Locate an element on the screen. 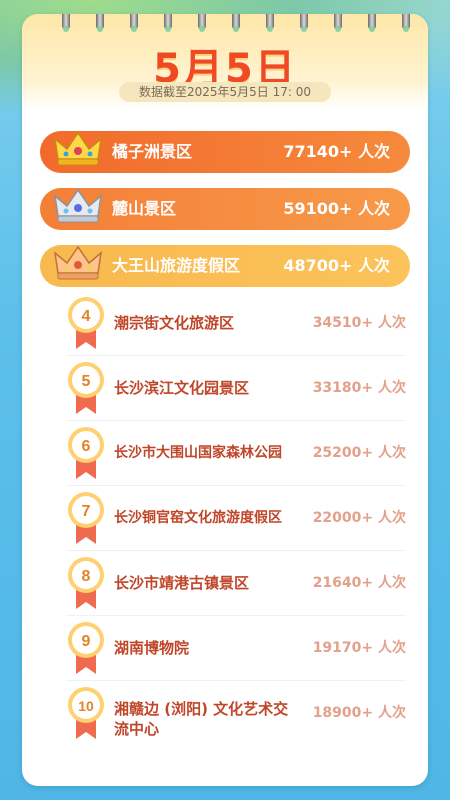 Image resolution: width=450 pixels, height=800 pixels. ranking-row-4: 4 潮宗街文化旅游区 34510+ 人次 is located at coordinates (236, 323).